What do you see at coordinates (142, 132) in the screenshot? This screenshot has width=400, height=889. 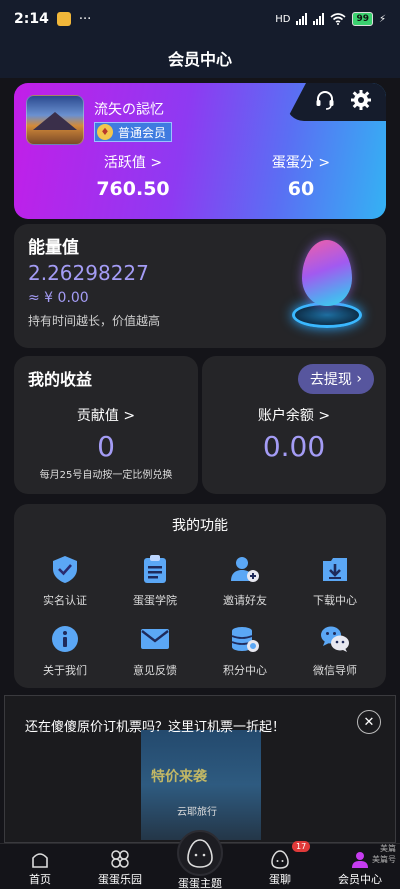 I see `member-level-label: 普通会员` at bounding box center [142, 132].